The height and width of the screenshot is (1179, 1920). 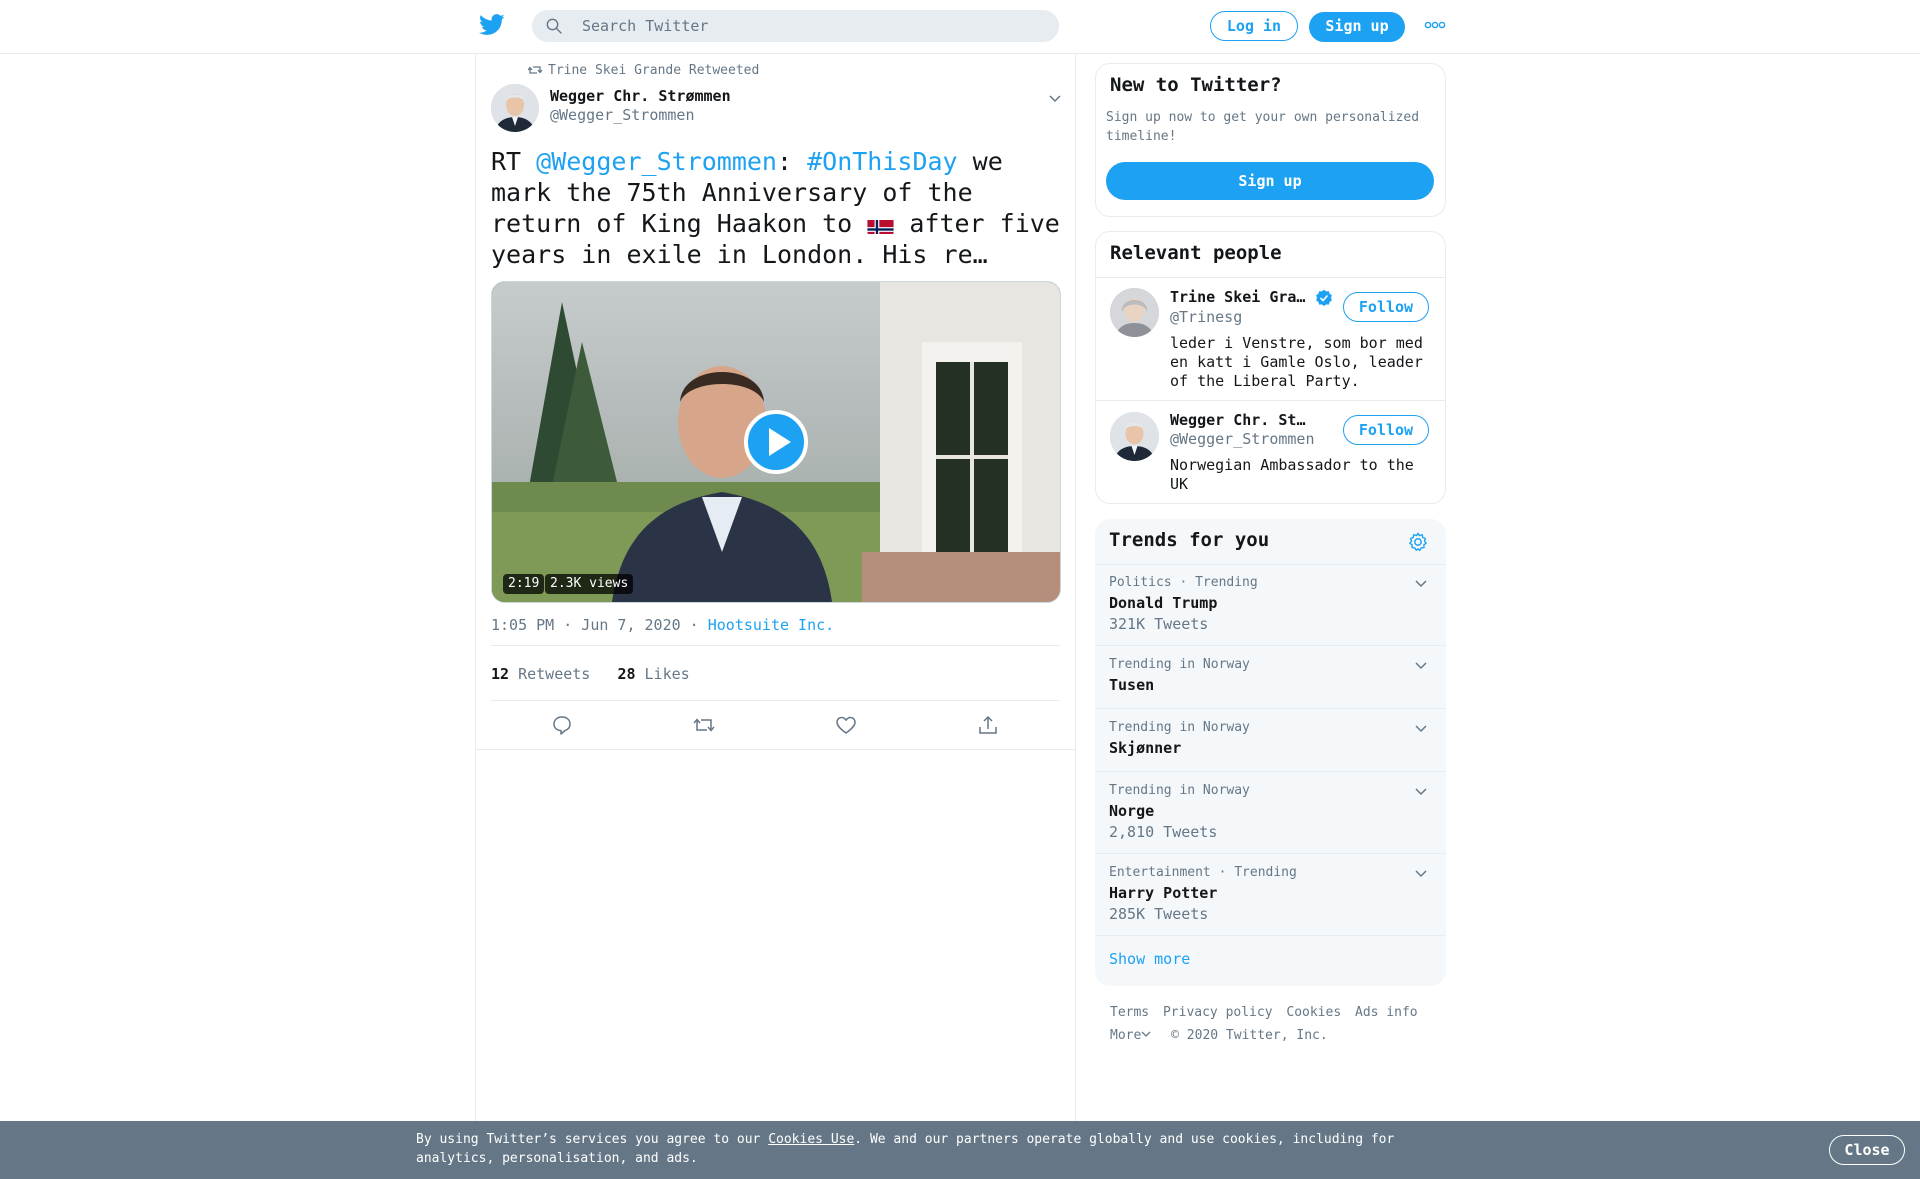 I want to click on tweet-meta: 1:05 PM · Jun 7, 2020 · Hootsuite Inc., so click(x=662, y=625).